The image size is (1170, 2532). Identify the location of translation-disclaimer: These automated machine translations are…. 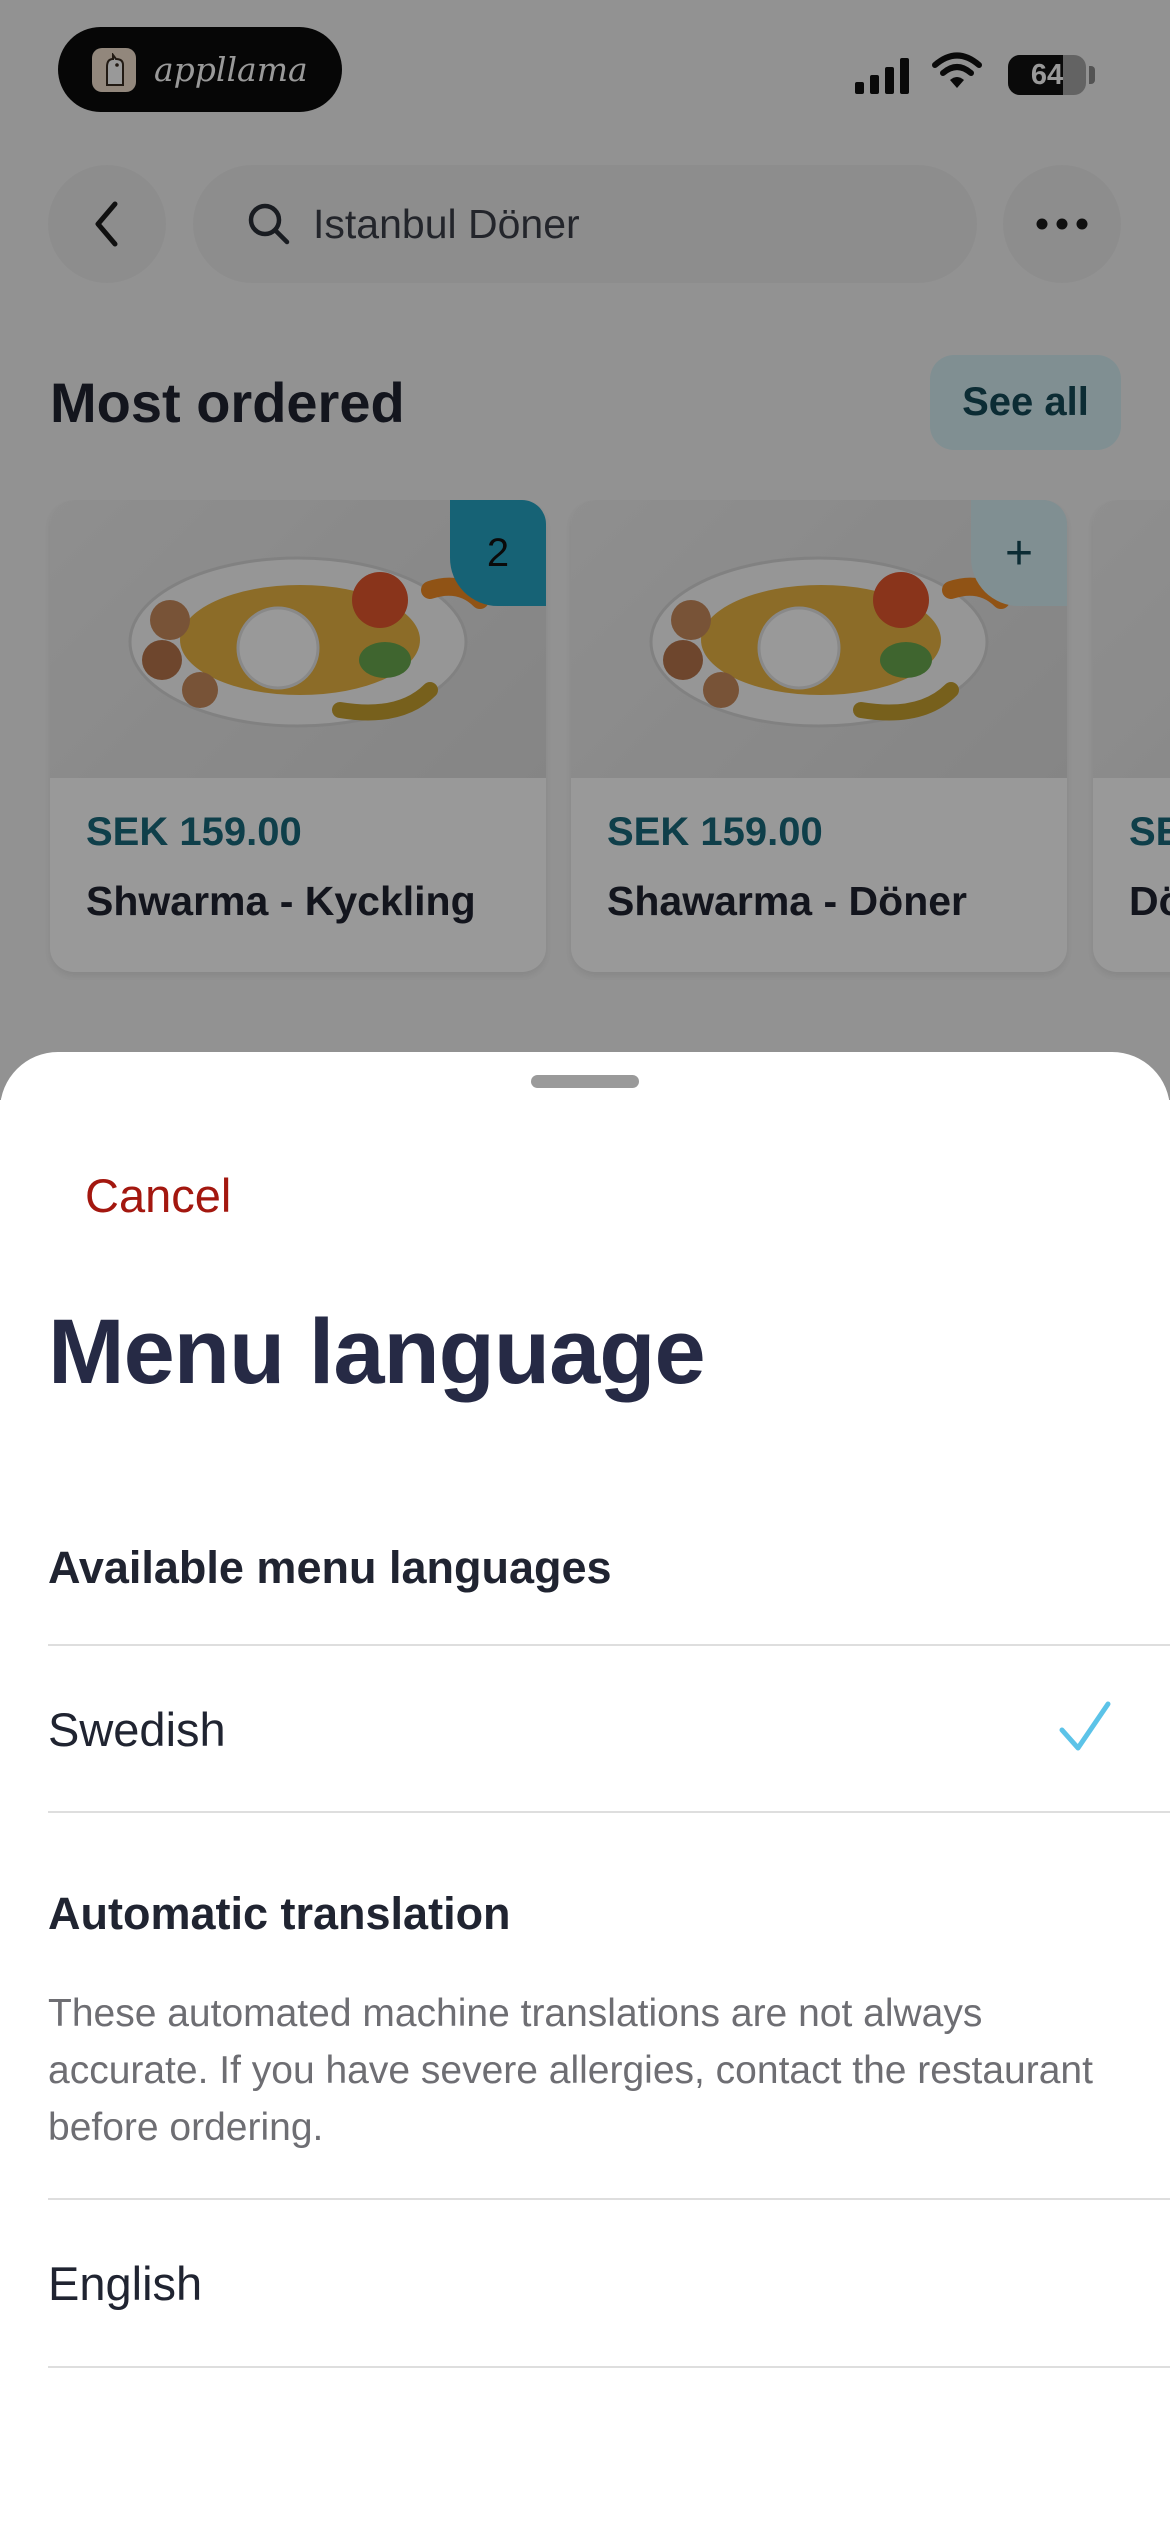
(570, 2070).